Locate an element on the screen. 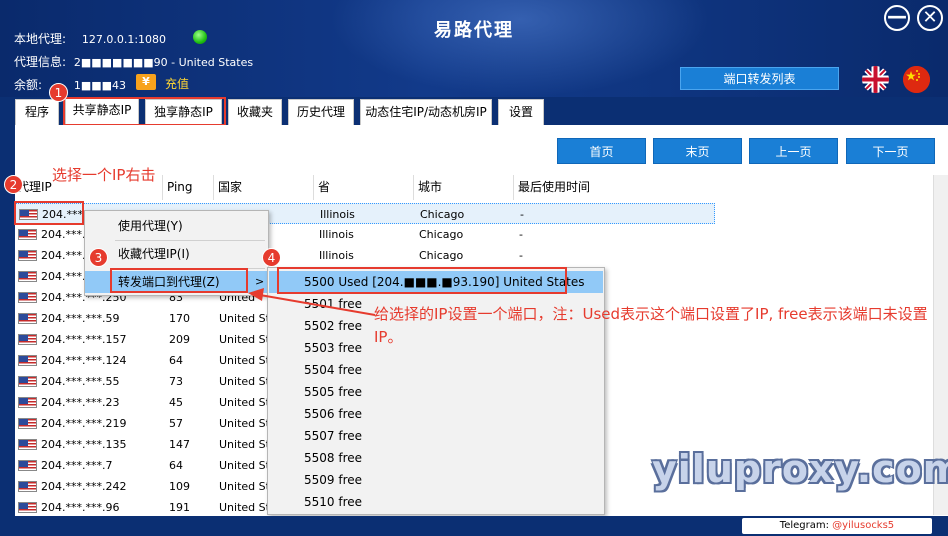 Image resolution: width=948 pixels, height=536 pixels. cell-ip: 204.***.***.23 is located at coordinates (80, 402).